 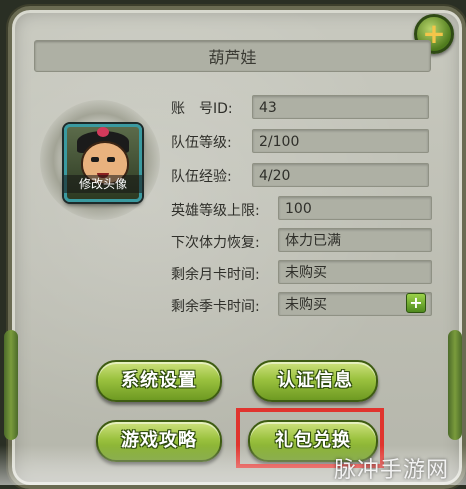 What do you see at coordinates (215, 243) in the screenshot?
I see `stamina-recovery-label: 下次体力恢复:` at bounding box center [215, 243].